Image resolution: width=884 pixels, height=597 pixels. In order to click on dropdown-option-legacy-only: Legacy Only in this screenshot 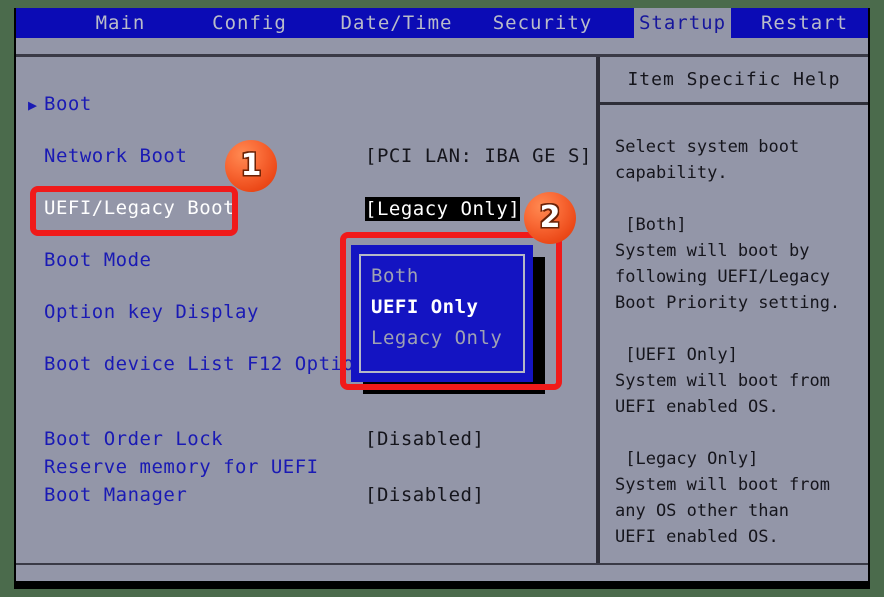, I will do `click(436, 338)`.